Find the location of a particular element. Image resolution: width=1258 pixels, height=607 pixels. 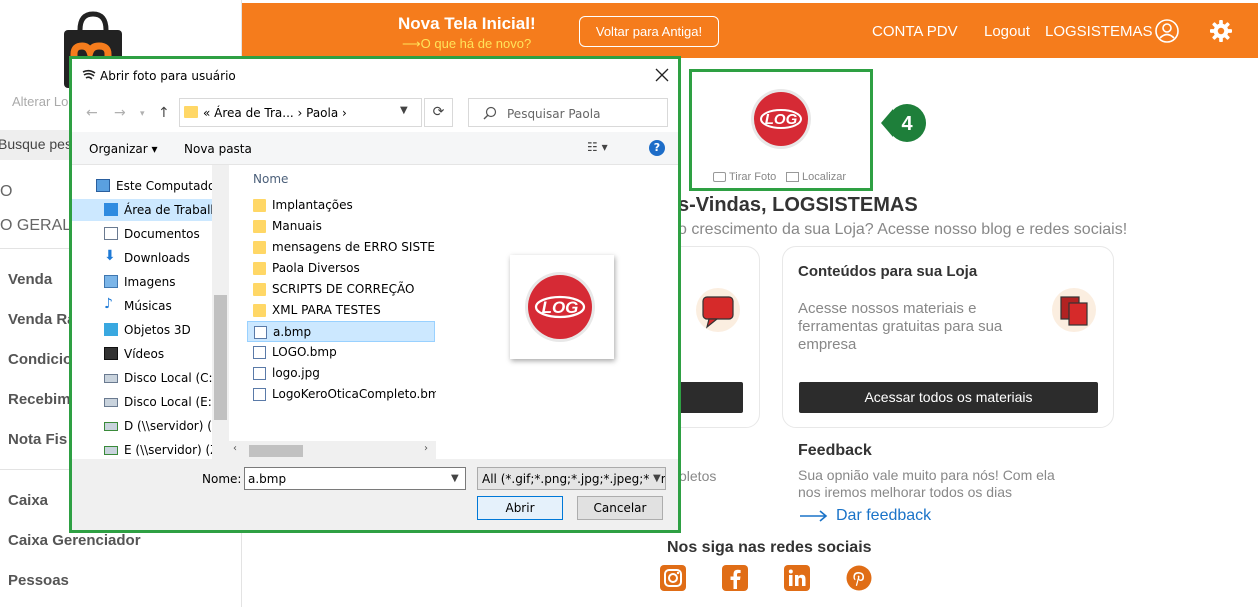

file-row: XML PARA TESTES is located at coordinates (341, 310).